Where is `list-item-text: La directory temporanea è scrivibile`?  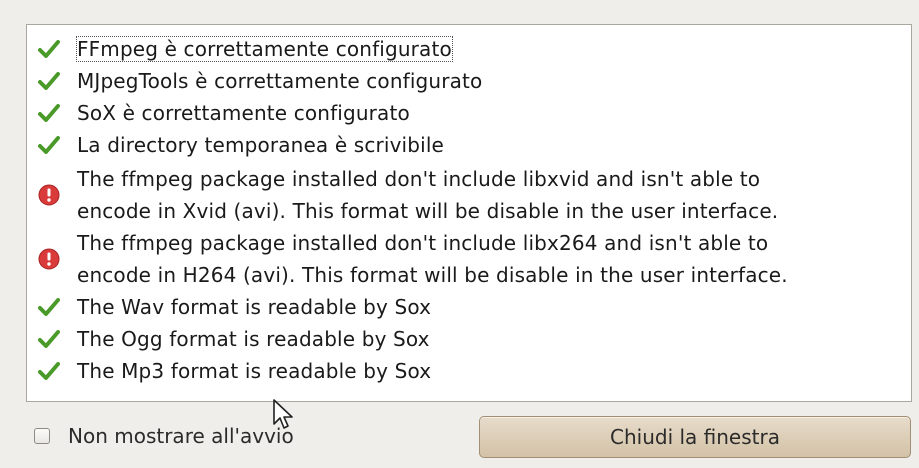 list-item-text: La directory temporanea è scrivibile is located at coordinates (260, 145).